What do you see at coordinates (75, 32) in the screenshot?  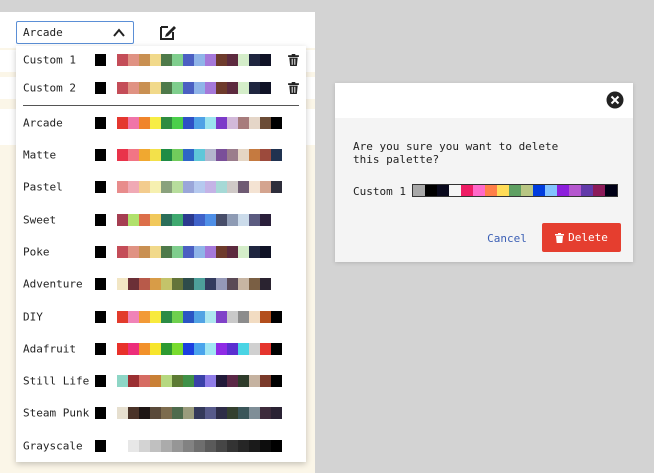 I see `palette-dropdown: Arcade` at bounding box center [75, 32].